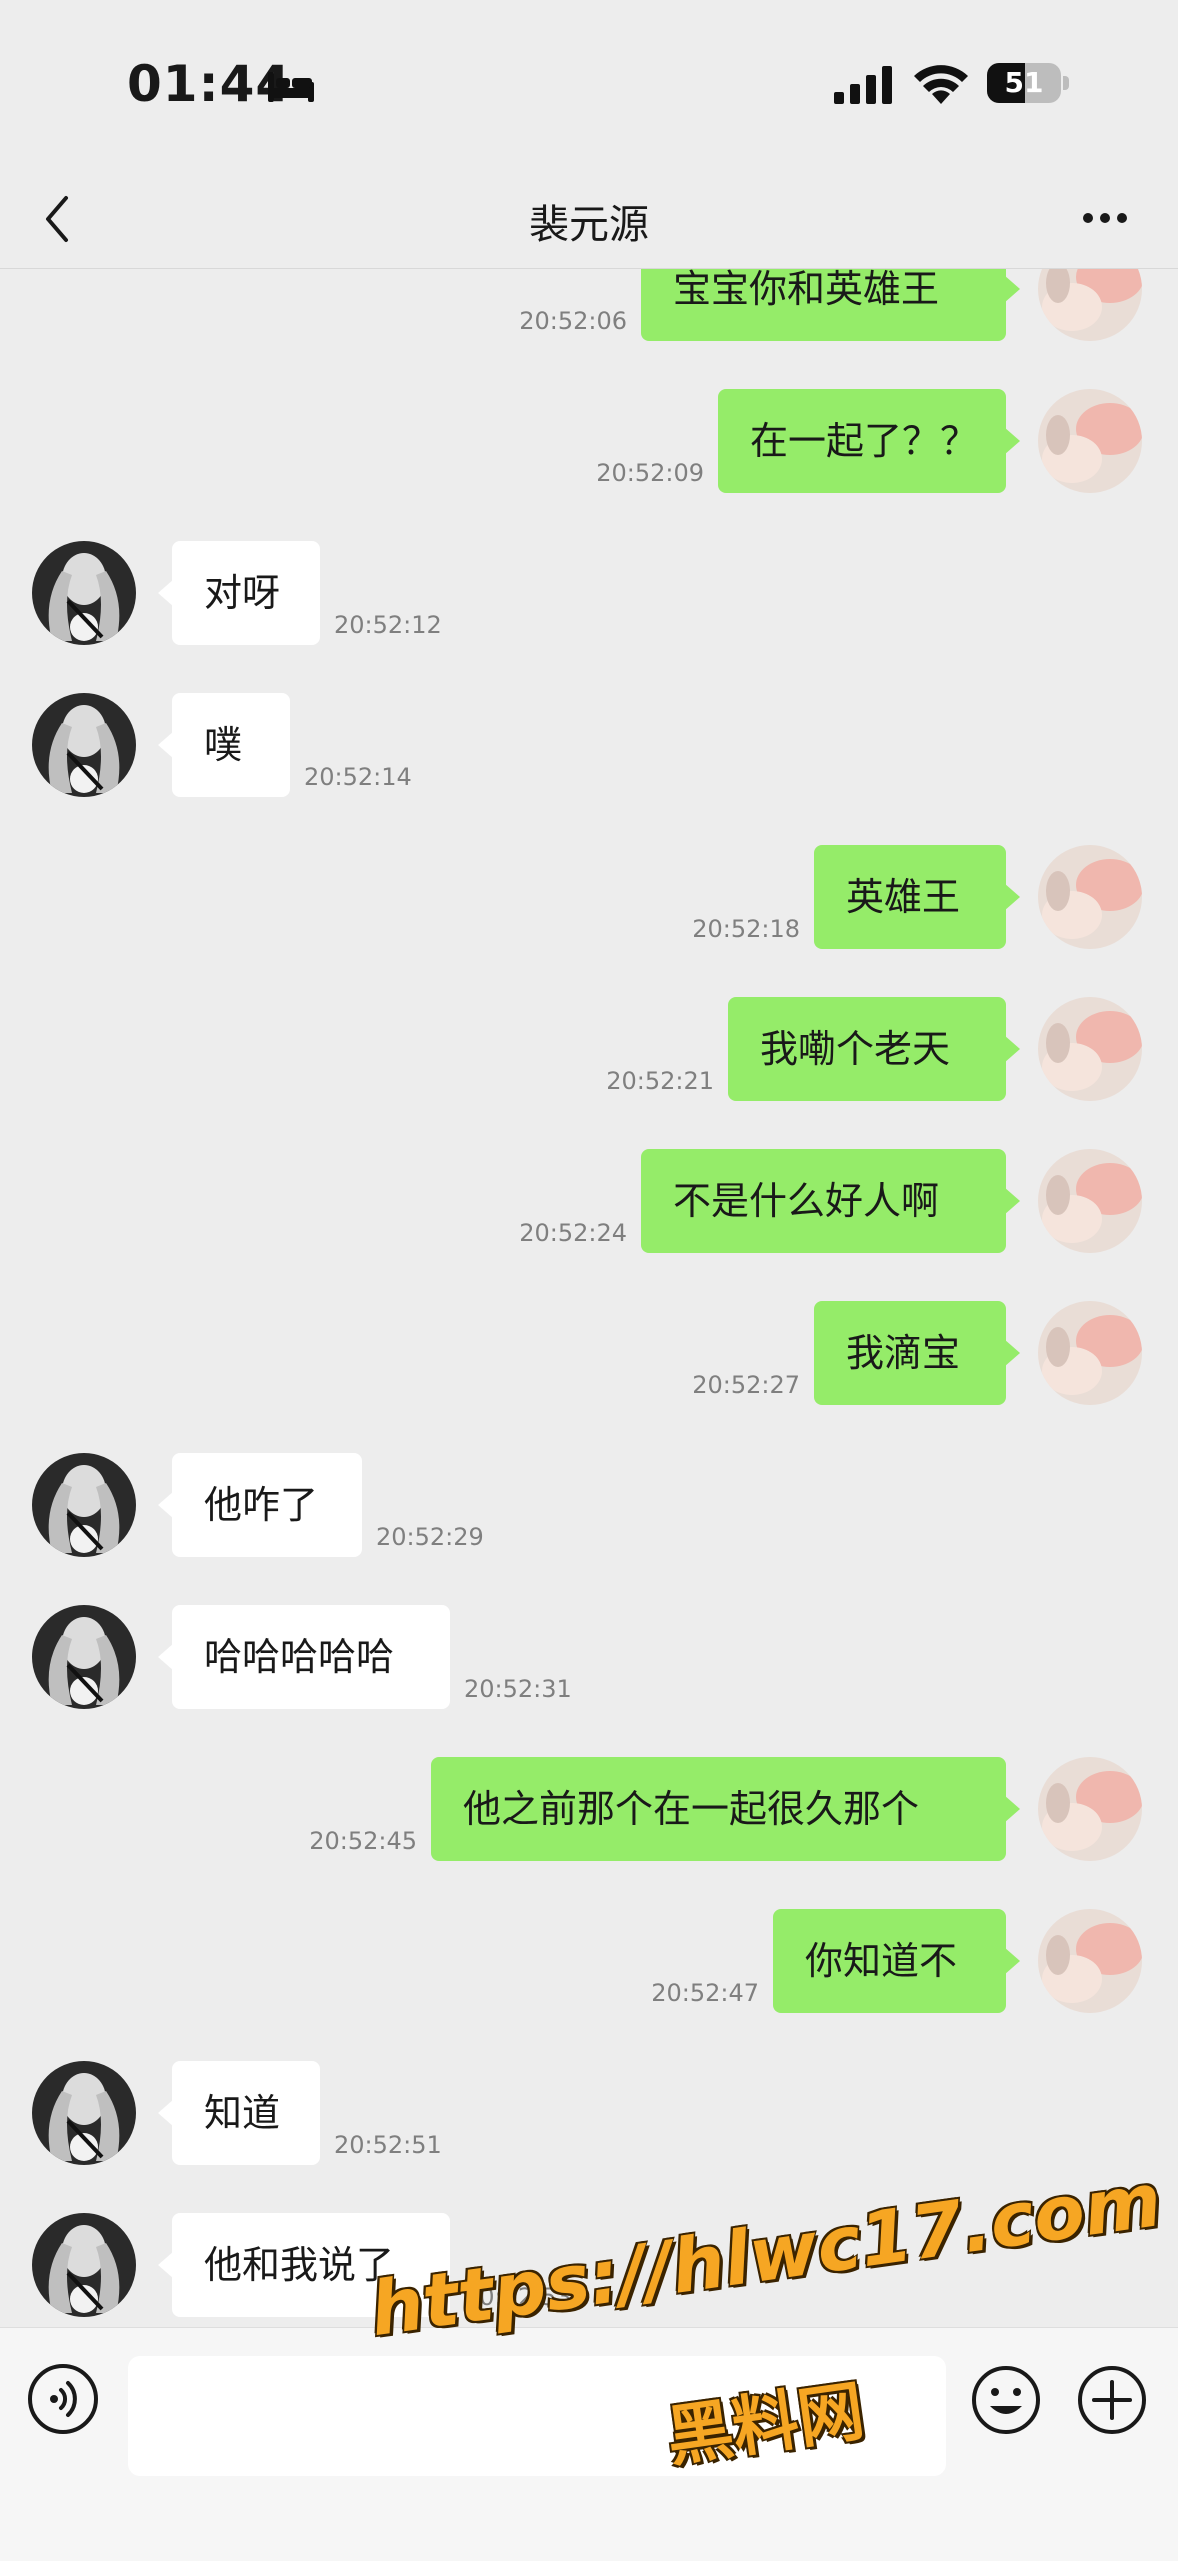 The width and height of the screenshot is (1178, 2561). I want to click on message-row-sent: 不是什么好人啊 20:52:24, so click(589, 1204).